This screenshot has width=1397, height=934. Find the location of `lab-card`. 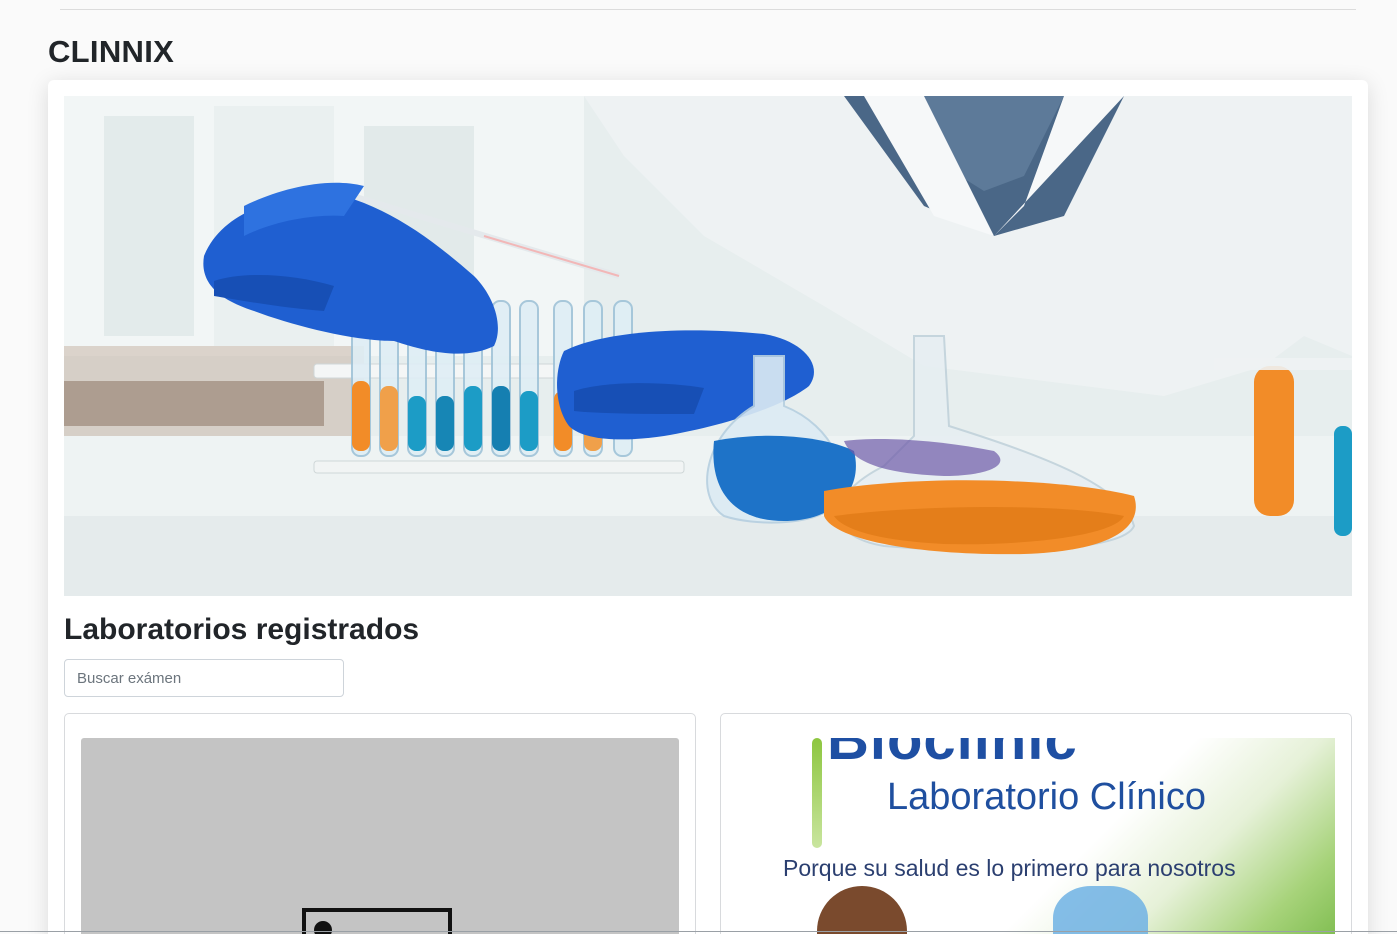

lab-card is located at coordinates (380, 823).